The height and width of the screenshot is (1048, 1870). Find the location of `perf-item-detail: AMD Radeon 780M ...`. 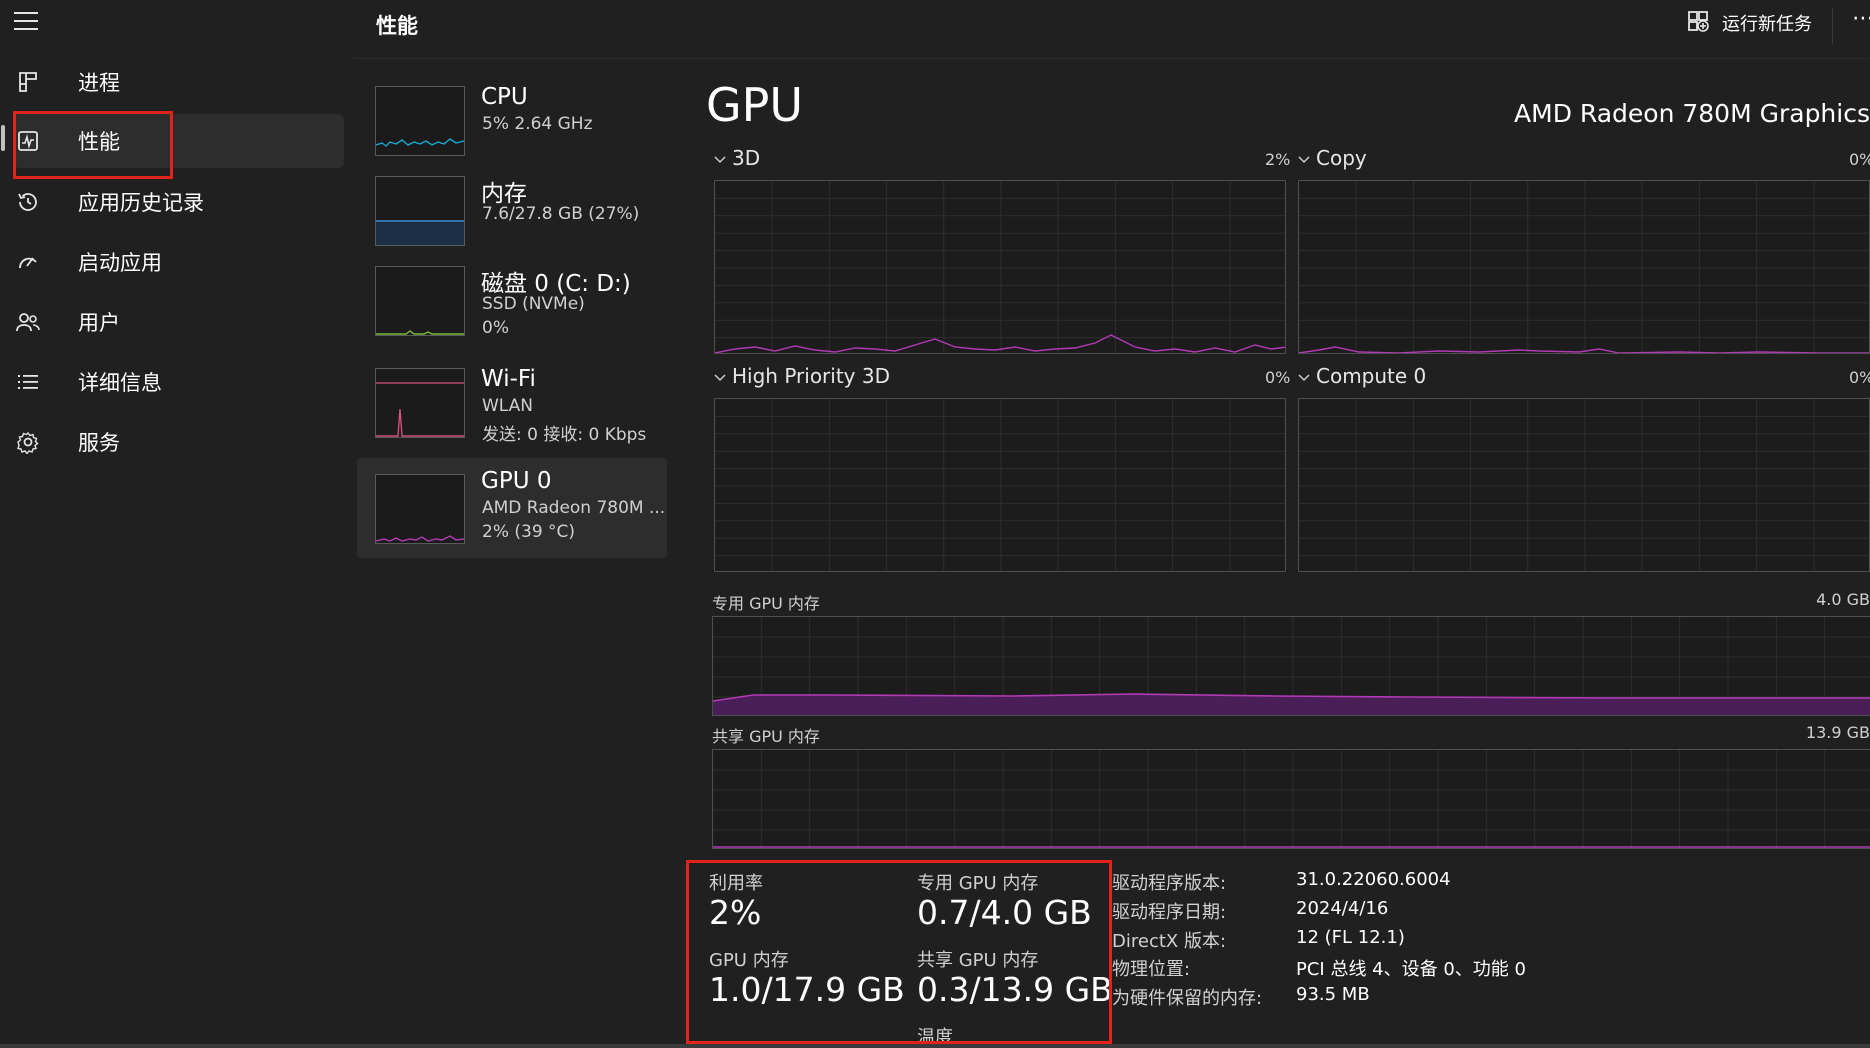

perf-item-detail: AMD Radeon 780M ... is located at coordinates (574, 508).